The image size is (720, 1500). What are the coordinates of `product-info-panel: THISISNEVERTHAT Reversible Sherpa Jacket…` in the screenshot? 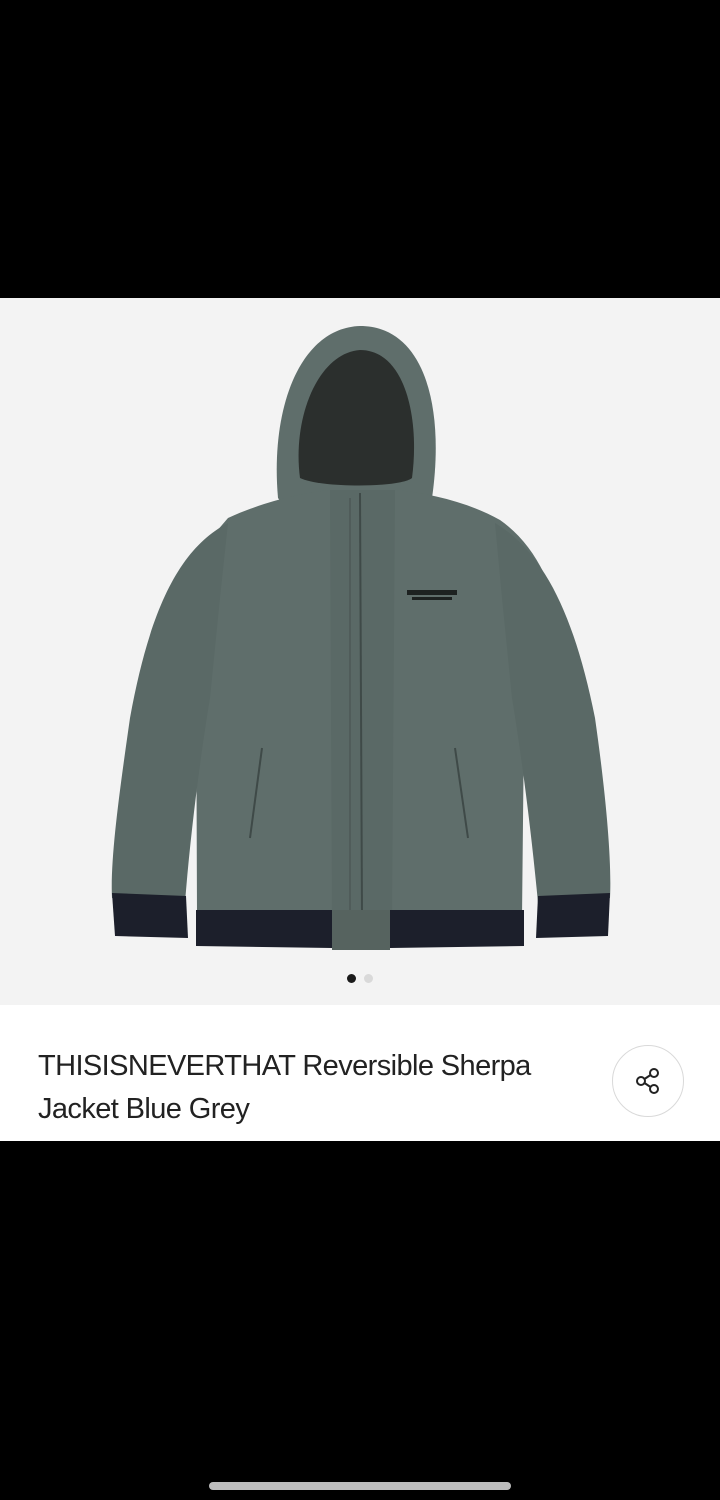 It's located at (360, 1073).